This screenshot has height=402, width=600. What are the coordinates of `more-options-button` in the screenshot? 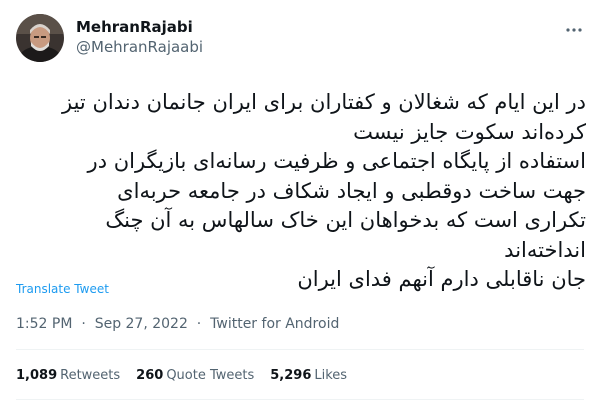 It's located at (574, 30).